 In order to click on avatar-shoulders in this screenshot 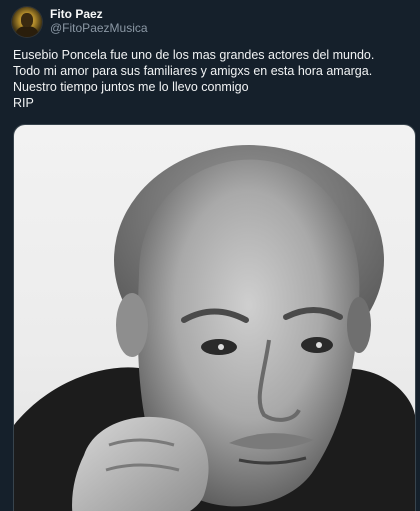, I will do `click(27, 31)`.